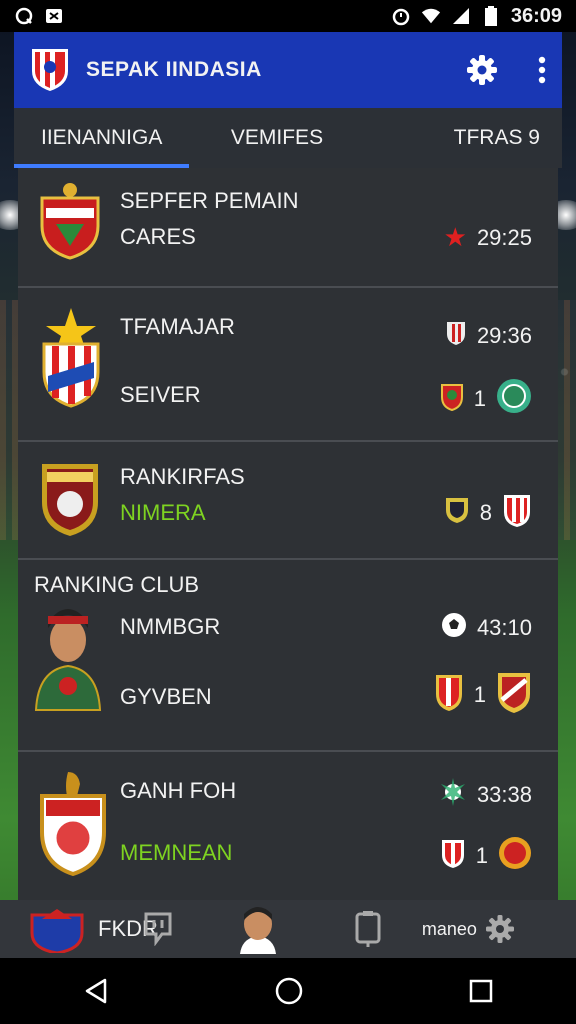 This screenshot has width=576, height=1024. I want to click on system-nav-bar, so click(288, 991).